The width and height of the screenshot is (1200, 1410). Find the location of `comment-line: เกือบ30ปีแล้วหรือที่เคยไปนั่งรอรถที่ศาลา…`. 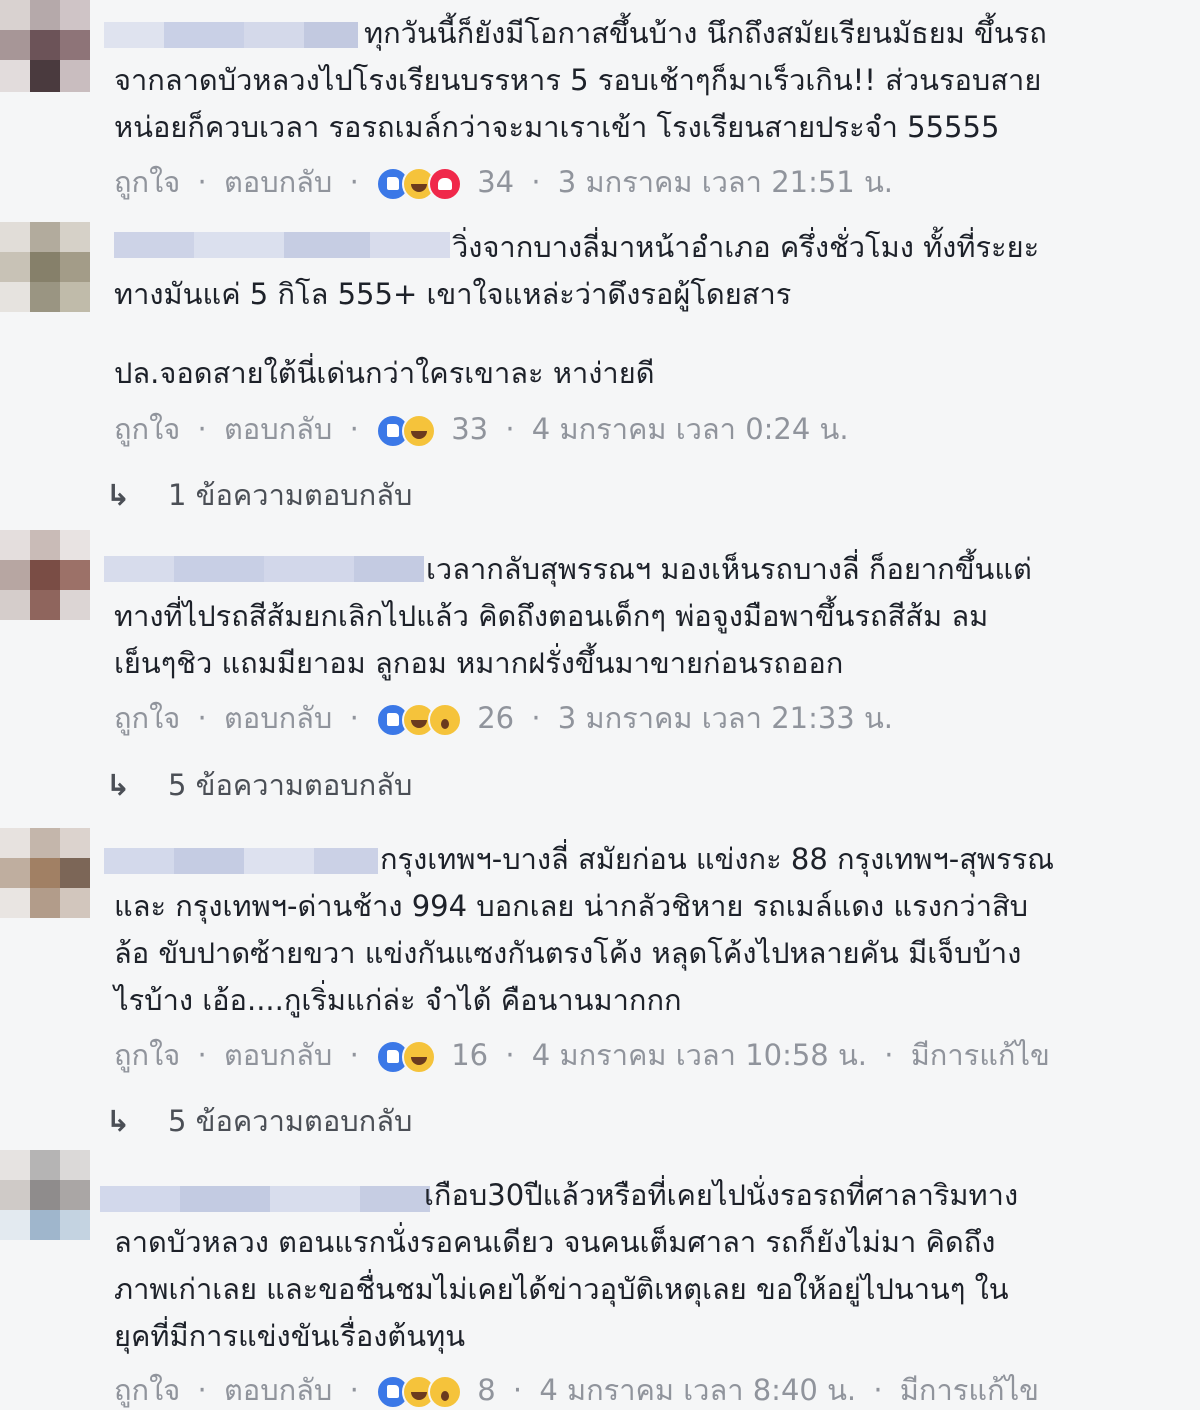

comment-line: เกือบ30ปีแล้วหรือที่เคยไปนั่งรอรถที่ศาลา… is located at coordinates (721, 1195).